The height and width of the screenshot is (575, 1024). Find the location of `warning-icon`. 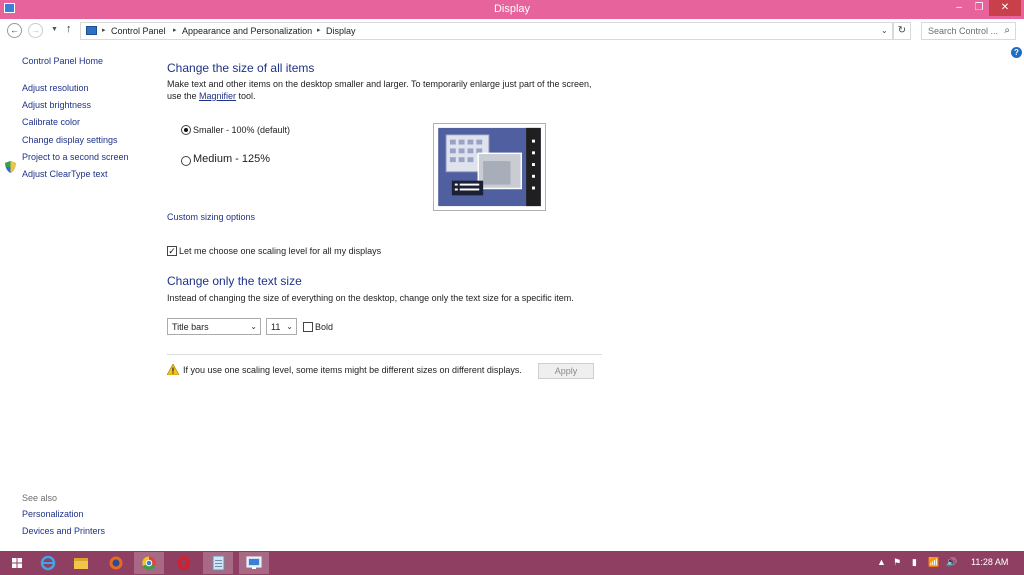

warning-icon is located at coordinates (173, 369).